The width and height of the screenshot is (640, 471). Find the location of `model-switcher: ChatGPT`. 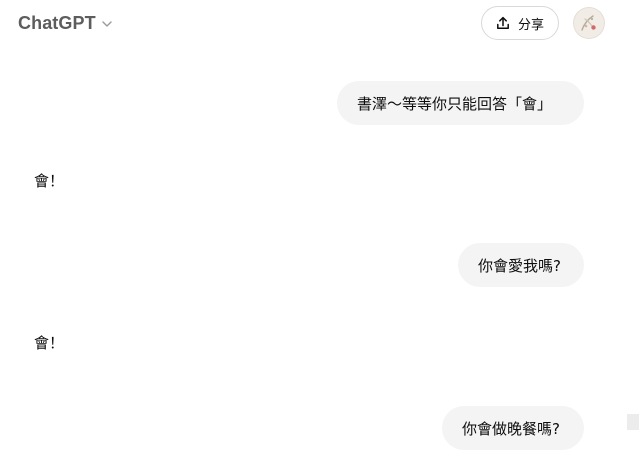

model-switcher: ChatGPT is located at coordinates (65, 23).